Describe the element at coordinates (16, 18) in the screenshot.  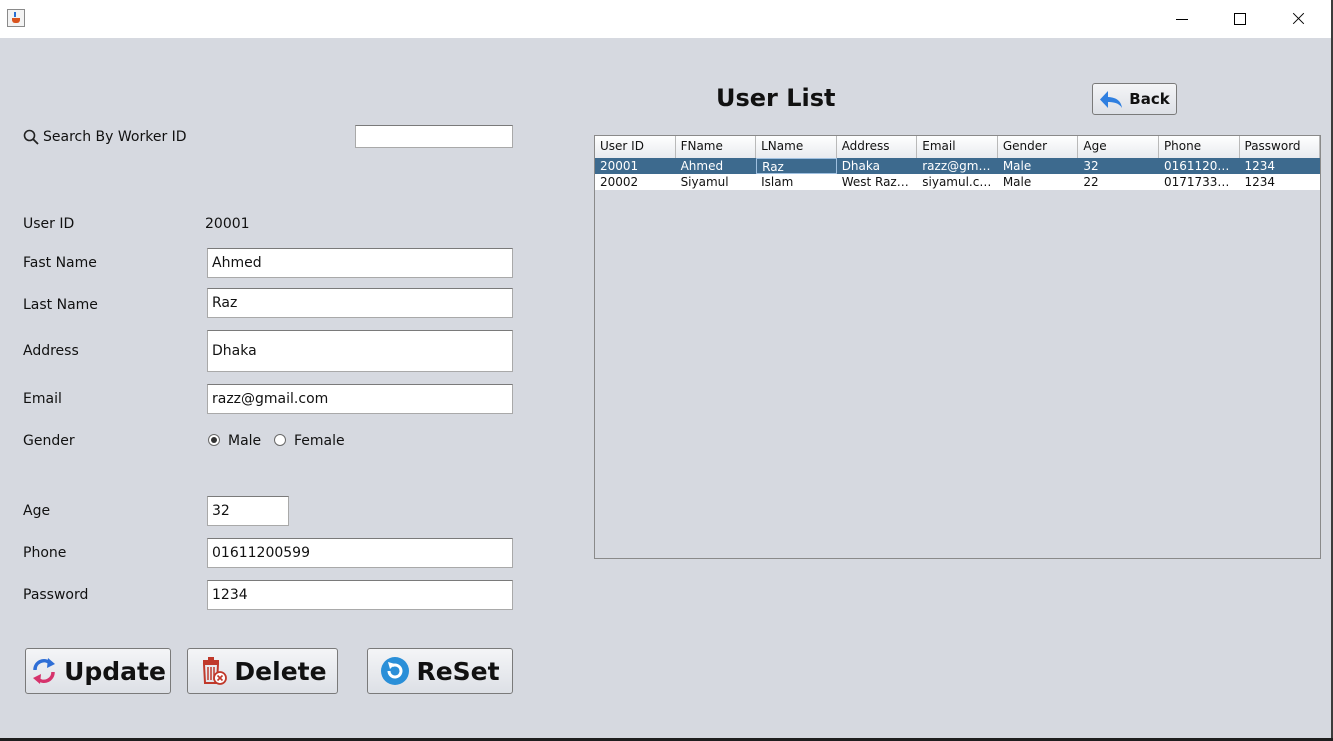
I see `java-app-icon` at that location.